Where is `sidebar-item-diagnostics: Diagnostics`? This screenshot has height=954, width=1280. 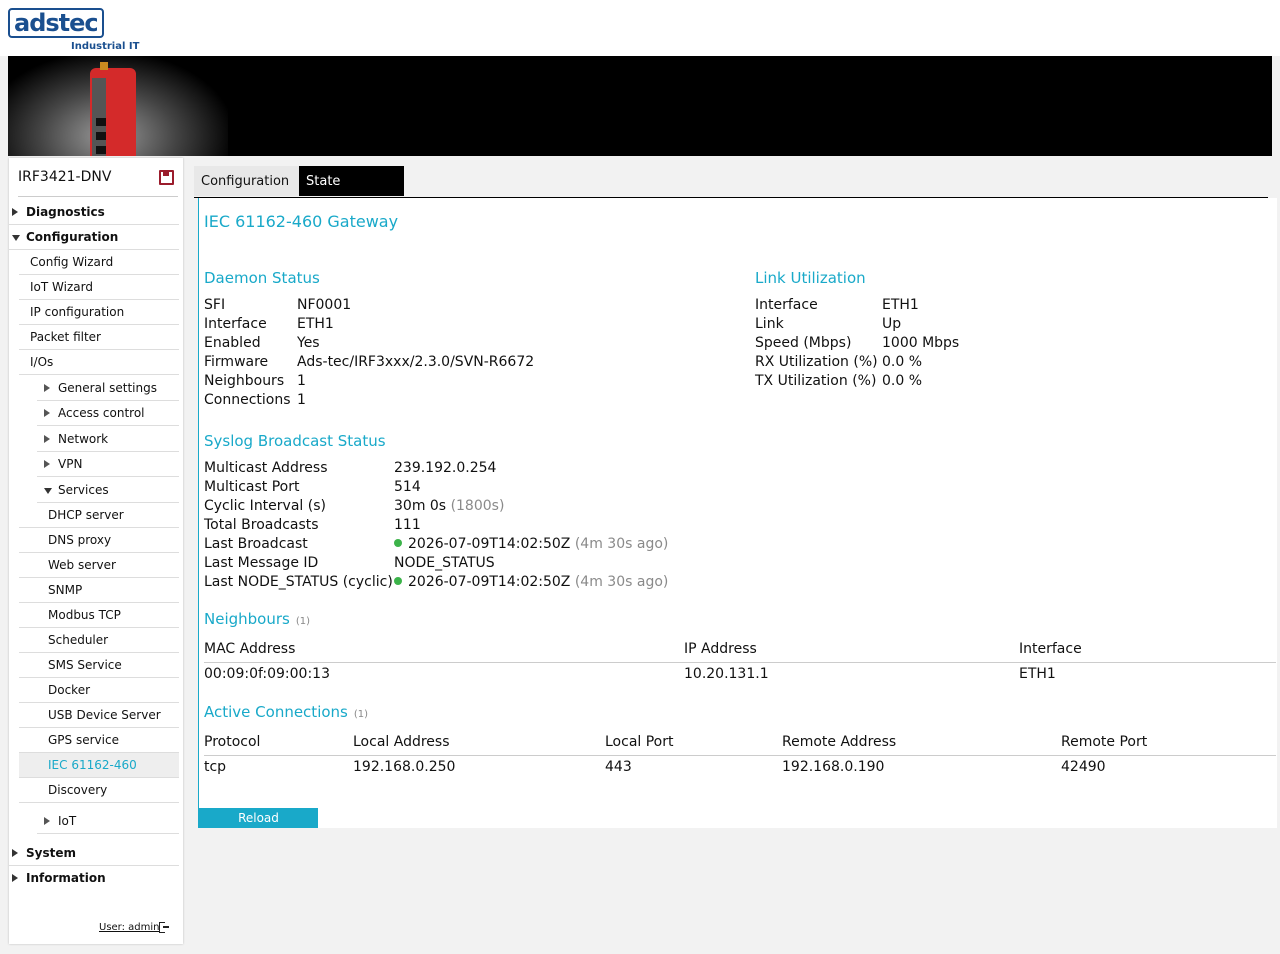
sidebar-item-diagnostics: Diagnostics is located at coordinates (94, 212).